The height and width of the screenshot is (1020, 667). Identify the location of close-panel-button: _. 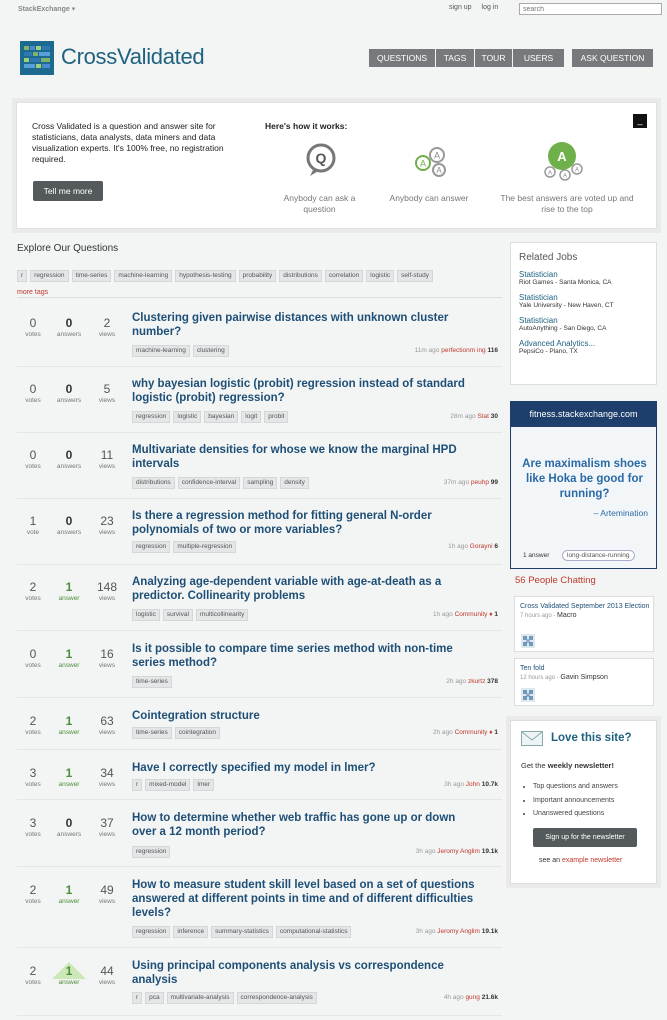
(640, 121).